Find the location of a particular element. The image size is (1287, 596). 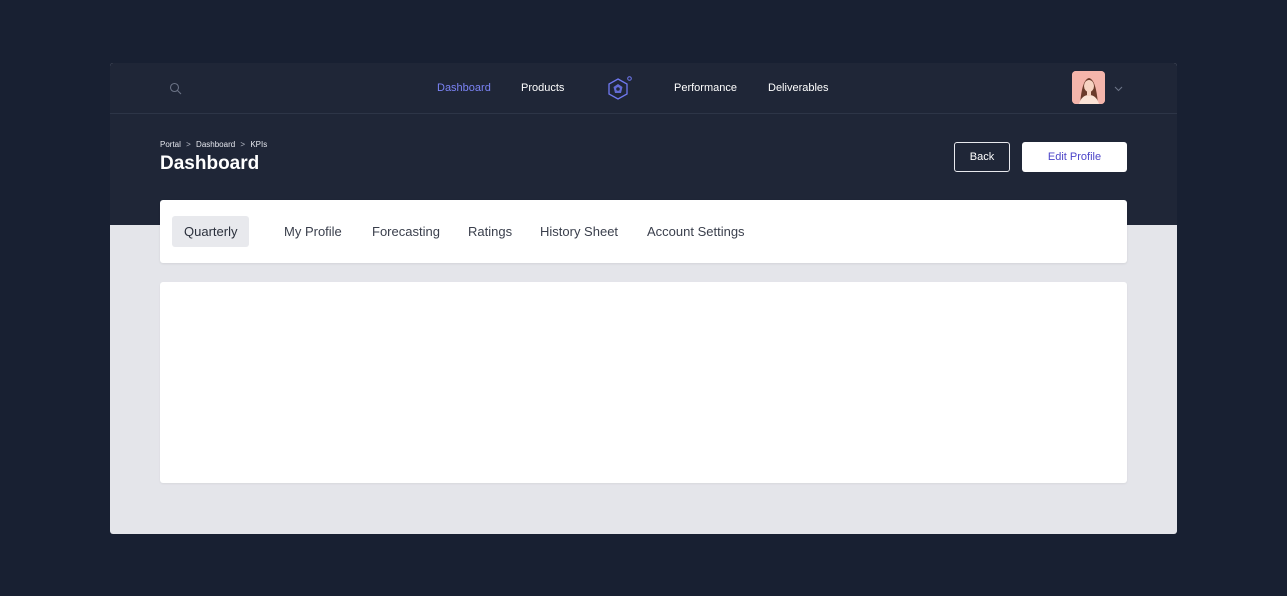

tab-my-profile: My Profile is located at coordinates (313, 231).